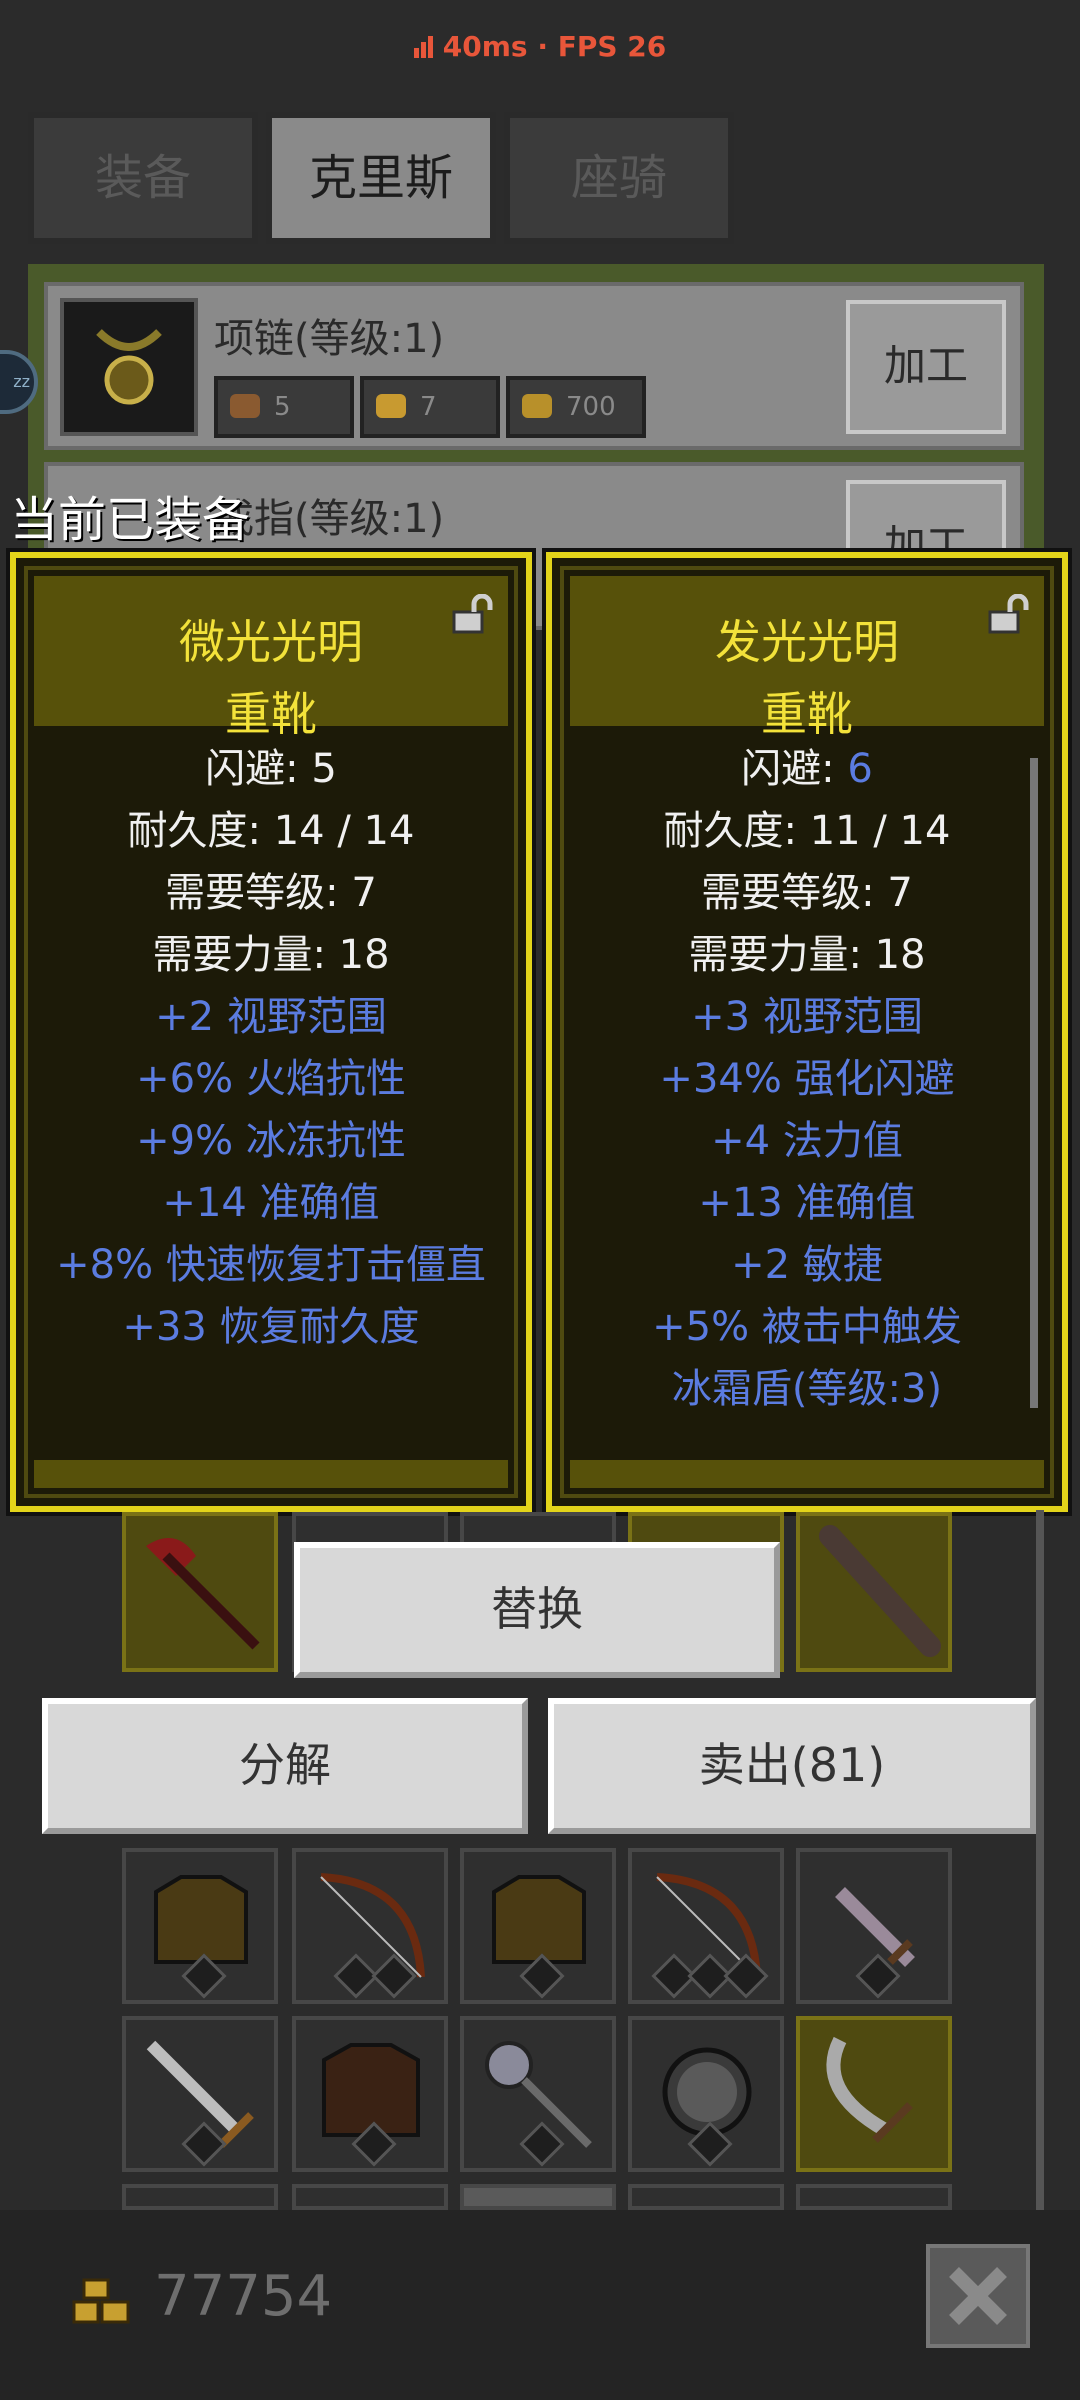 The height and width of the screenshot is (2400, 1080). What do you see at coordinates (1034, 1083) in the screenshot?
I see `stats-scrollbar` at bounding box center [1034, 1083].